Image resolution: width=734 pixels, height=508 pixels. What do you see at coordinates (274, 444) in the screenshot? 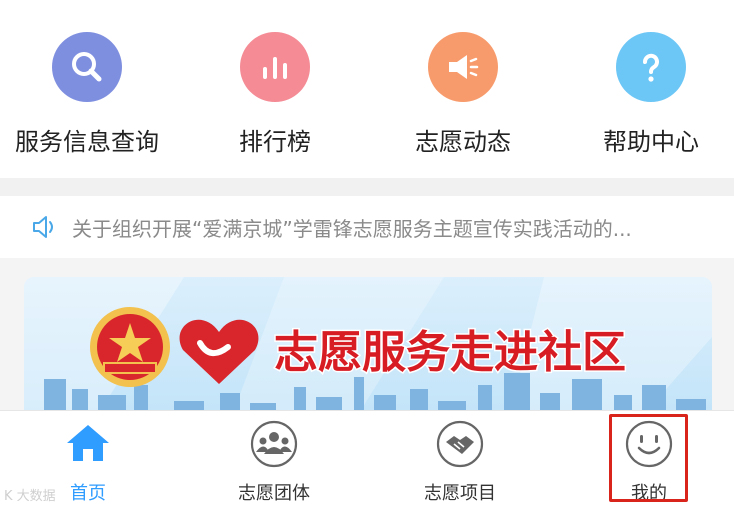
I see `group-icon` at bounding box center [274, 444].